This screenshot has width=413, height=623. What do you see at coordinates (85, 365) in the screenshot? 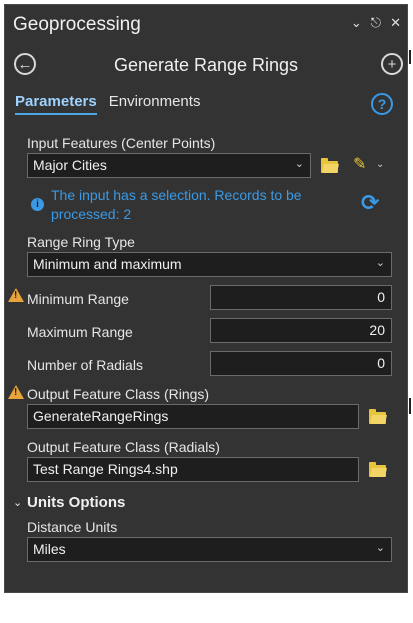
I see `num-radials-label: Number of Radials` at bounding box center [85, 365].